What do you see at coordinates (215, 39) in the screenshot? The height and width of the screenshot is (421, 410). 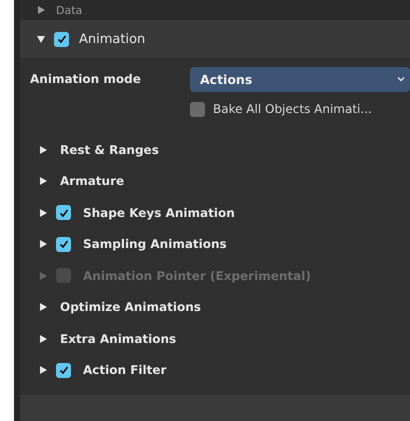 I see `panel-header: Animation` at bounding box center [215, 39].